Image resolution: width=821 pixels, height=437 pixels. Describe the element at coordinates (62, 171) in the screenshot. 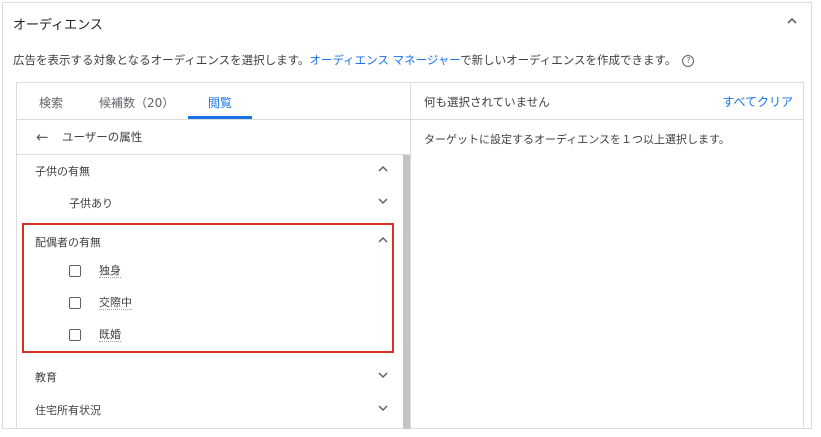

I see `category-label: 子供の有無` at that location.